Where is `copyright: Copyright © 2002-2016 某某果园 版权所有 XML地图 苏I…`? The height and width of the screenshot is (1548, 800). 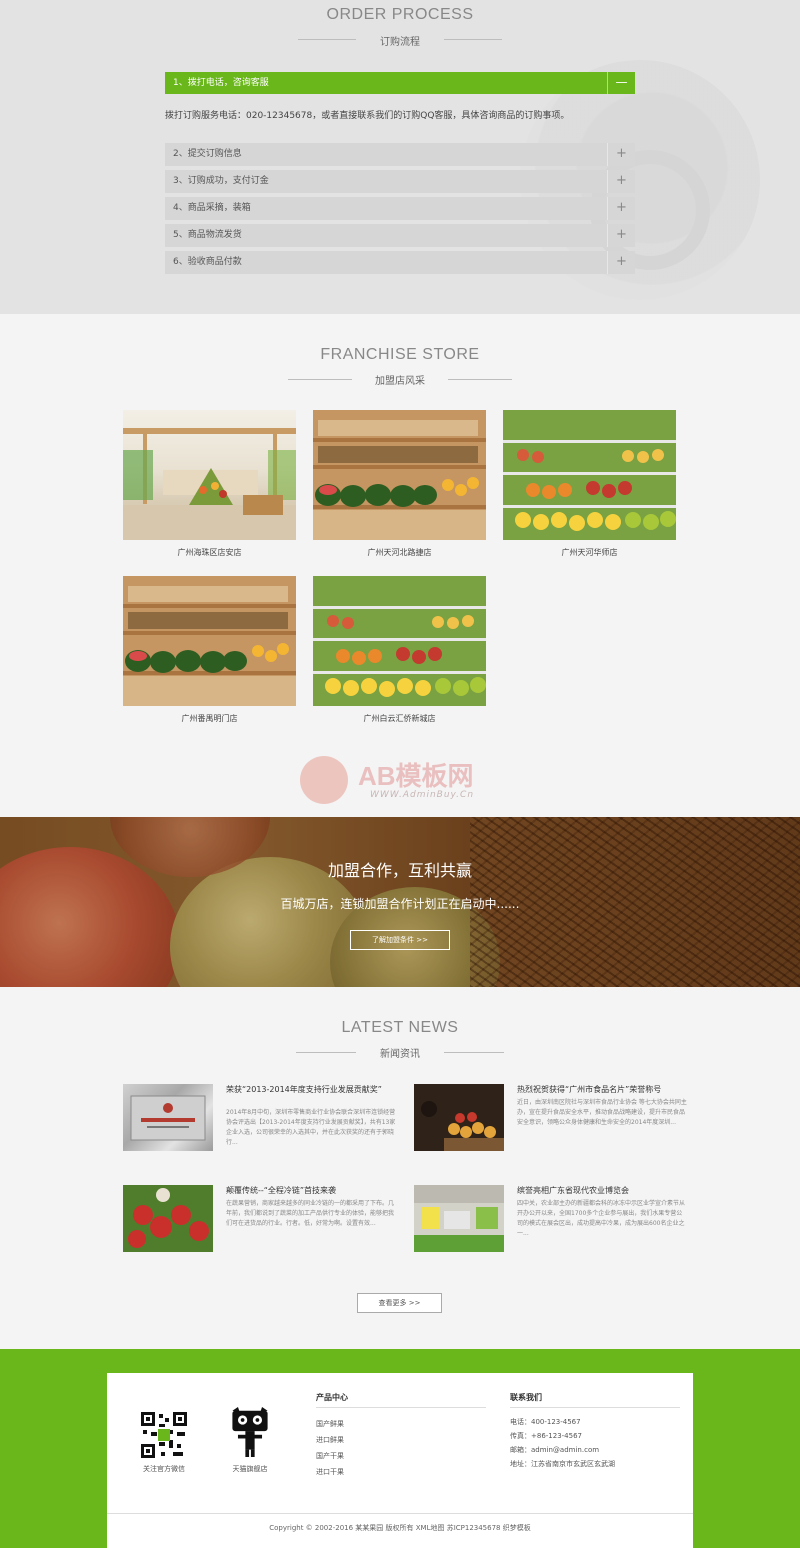 copyright: Copyright © 2002-2016 某某果园 版权所有 XML地图 苏I… is located at coordinates (400, 1528).